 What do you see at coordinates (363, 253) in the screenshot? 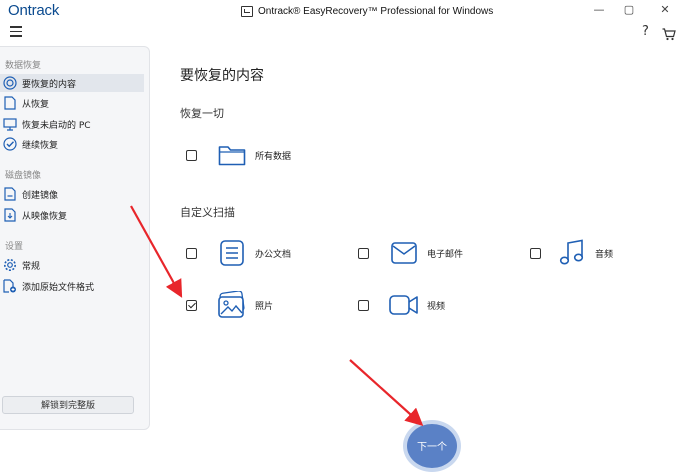
I see `email-checkbox` at bounding box center [363, 253].